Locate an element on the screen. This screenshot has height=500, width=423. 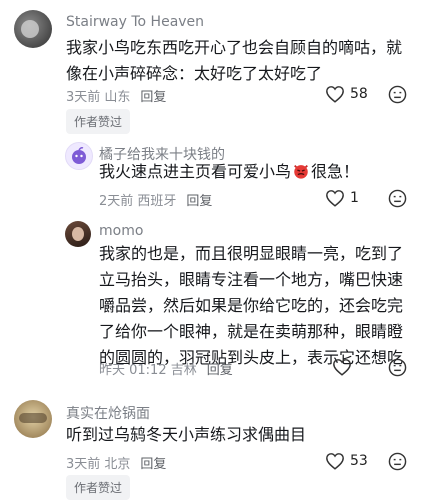
comment-time-location: 昨天 01:12 吉林 is located at coordinates (148, 370).